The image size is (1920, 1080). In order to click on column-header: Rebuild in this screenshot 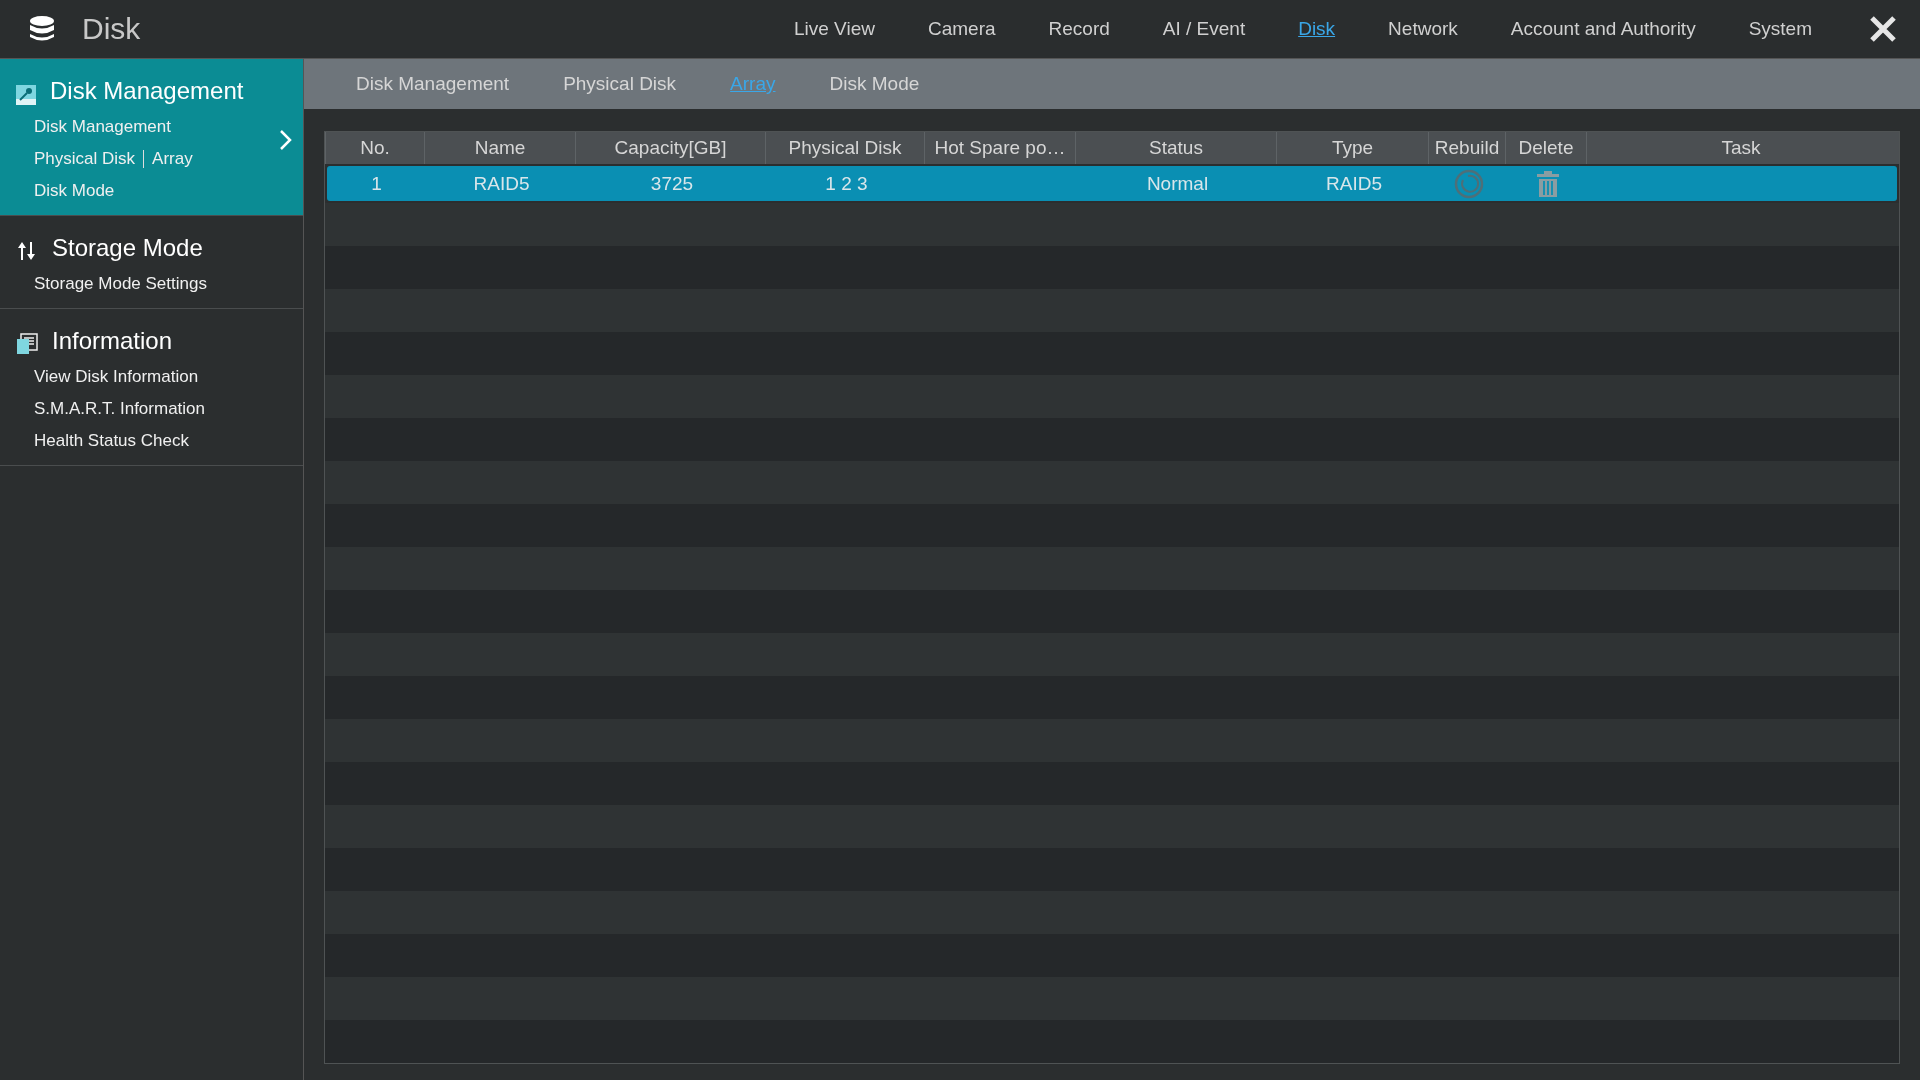, I will do `click(1466, 148)`.